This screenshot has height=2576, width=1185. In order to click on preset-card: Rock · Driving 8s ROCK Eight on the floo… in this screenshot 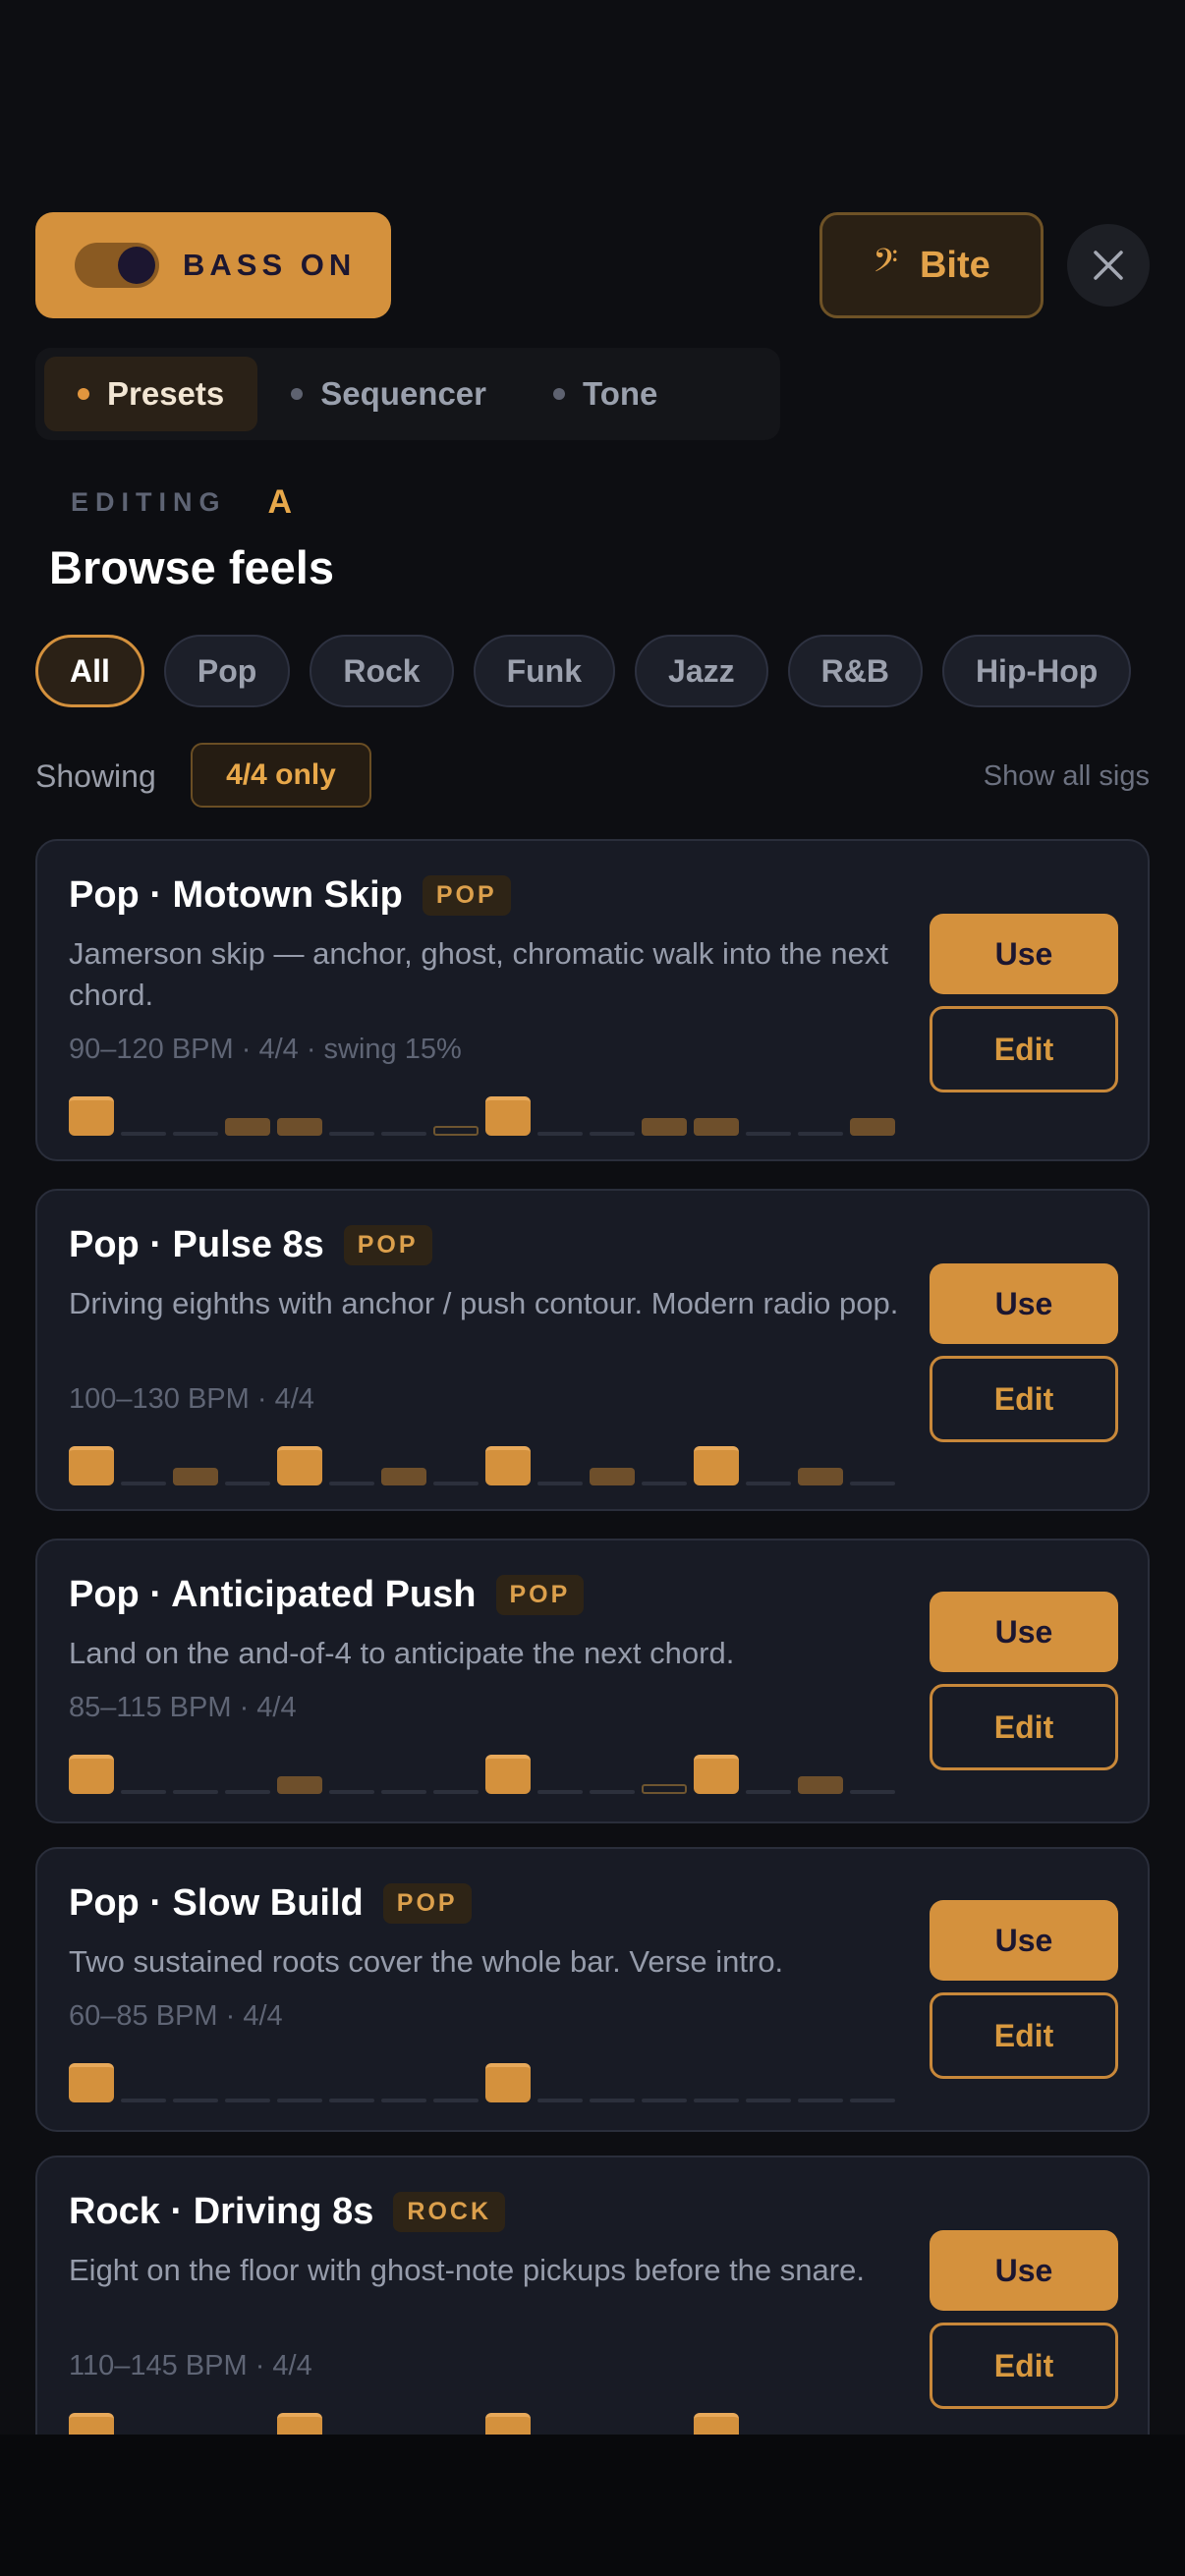, I will do `click(592, 2295)`.